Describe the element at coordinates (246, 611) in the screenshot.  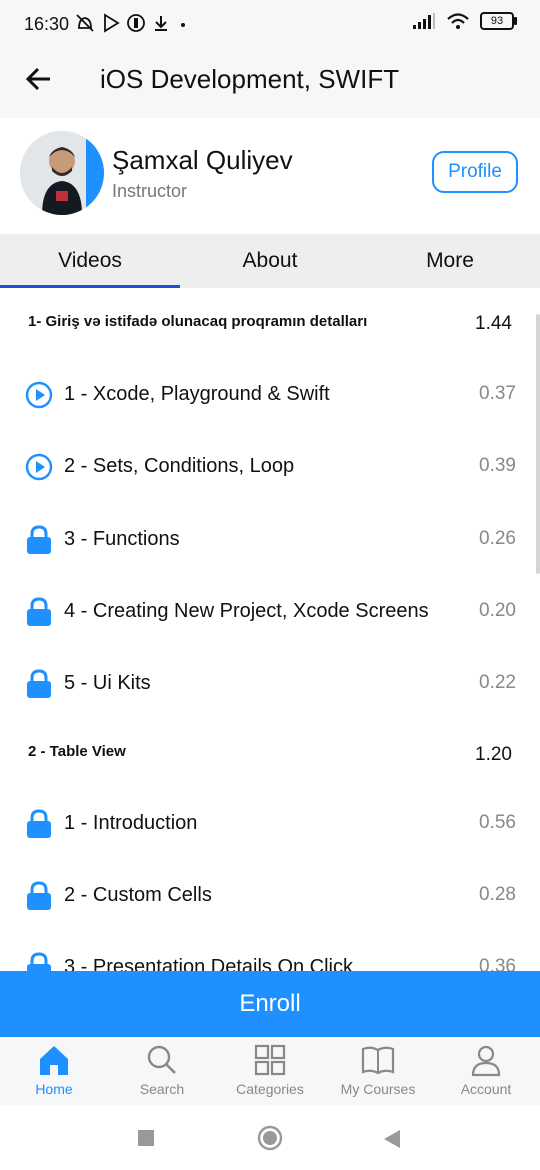
I see `lesson-title: 4 - Creating New Project, Xcode Screens` at that location.